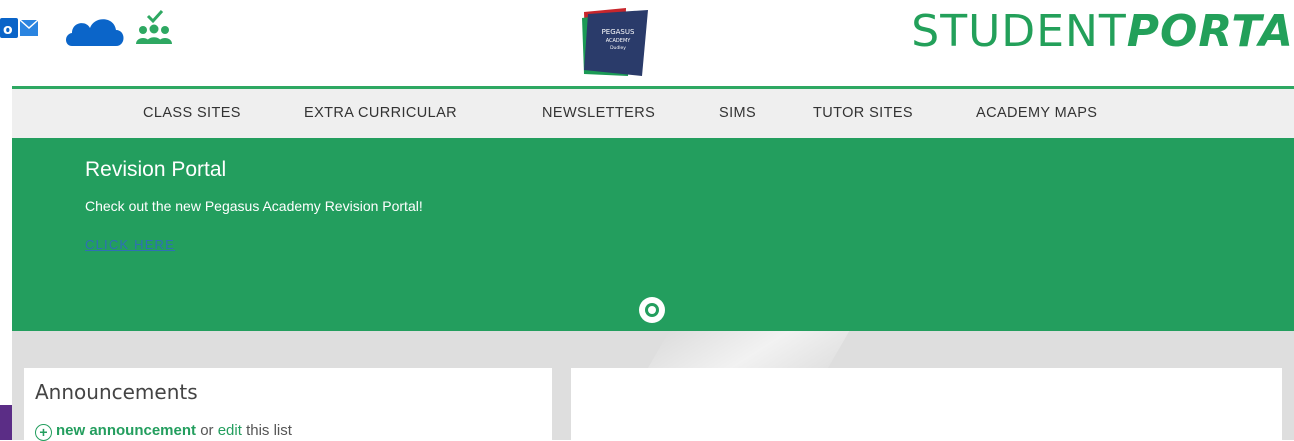 The height and width of the screenshot is (441, 1294). Describe the element at coordinates (6, 422) in the screenshot. I see `purple-edge-tab` at that location.